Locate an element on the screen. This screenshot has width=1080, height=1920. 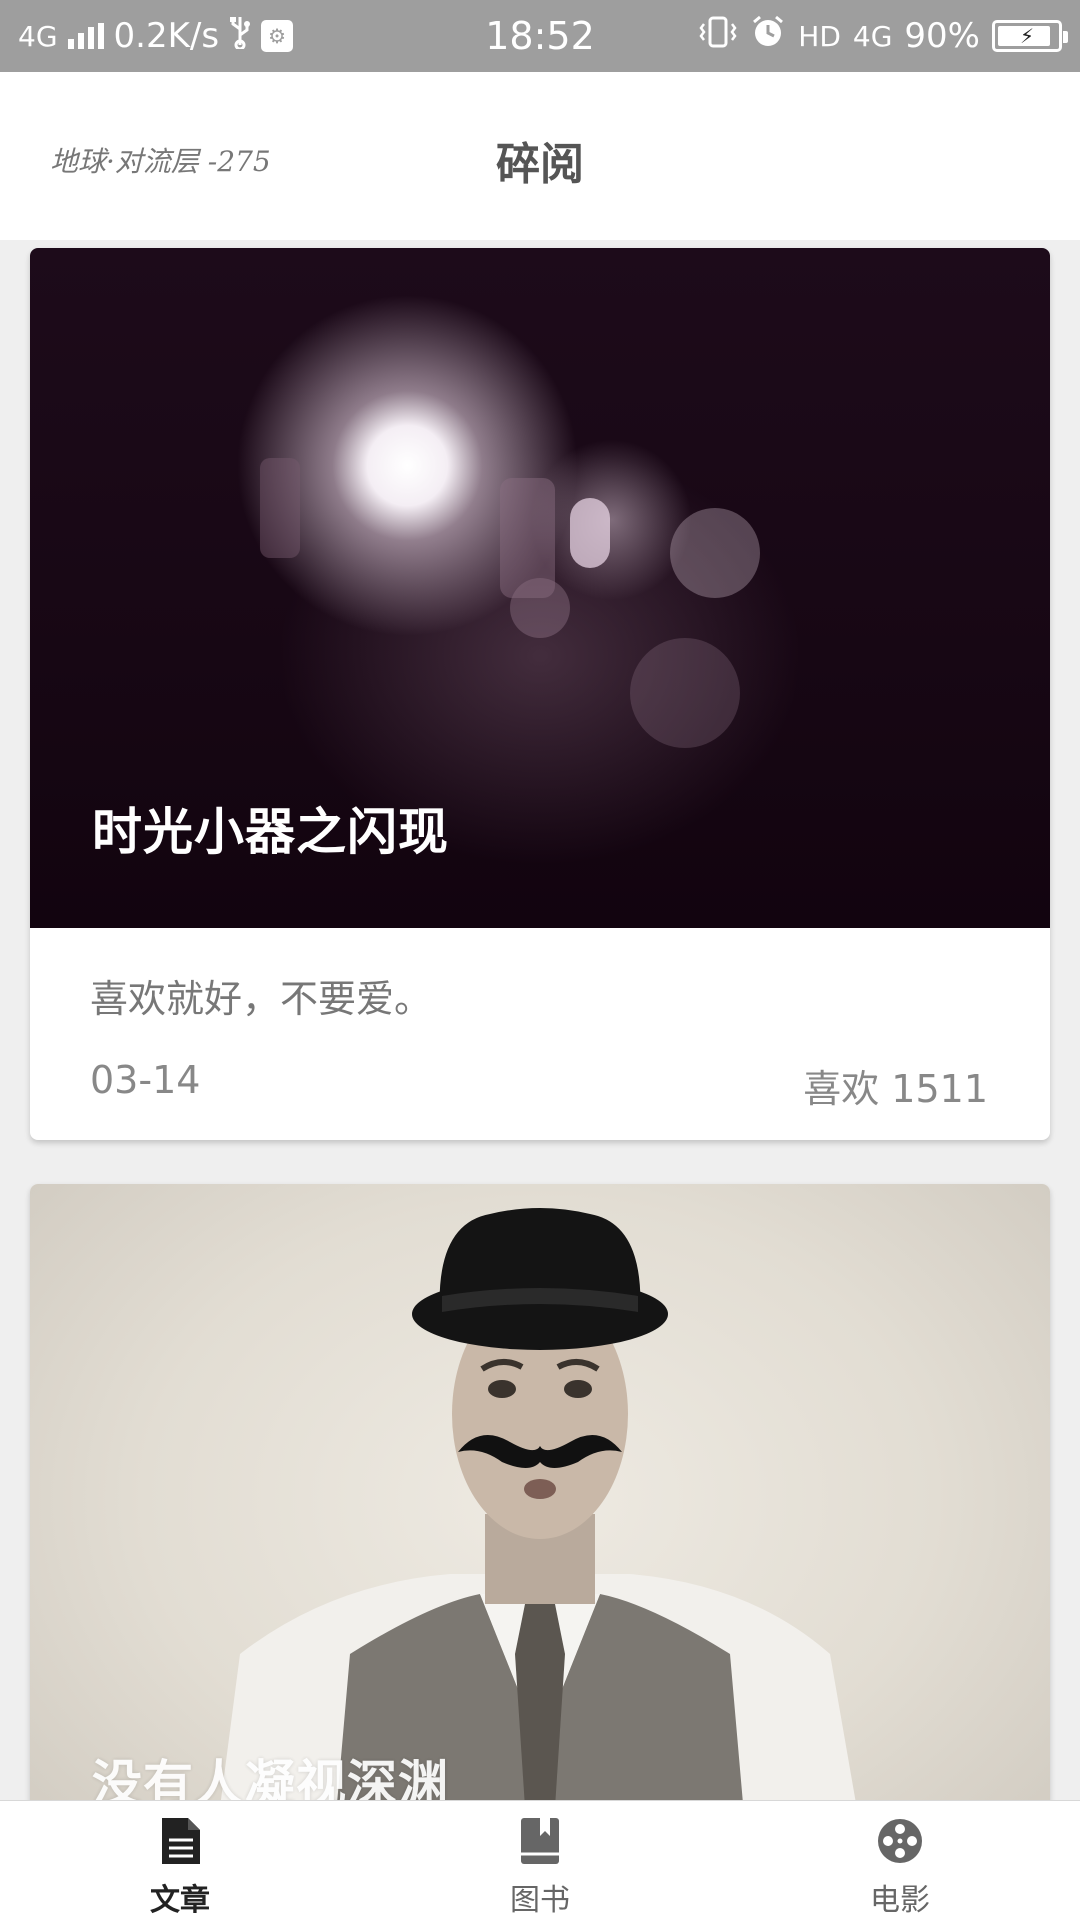
tab-movies: 电影 is located at coordinates (900, 1860).